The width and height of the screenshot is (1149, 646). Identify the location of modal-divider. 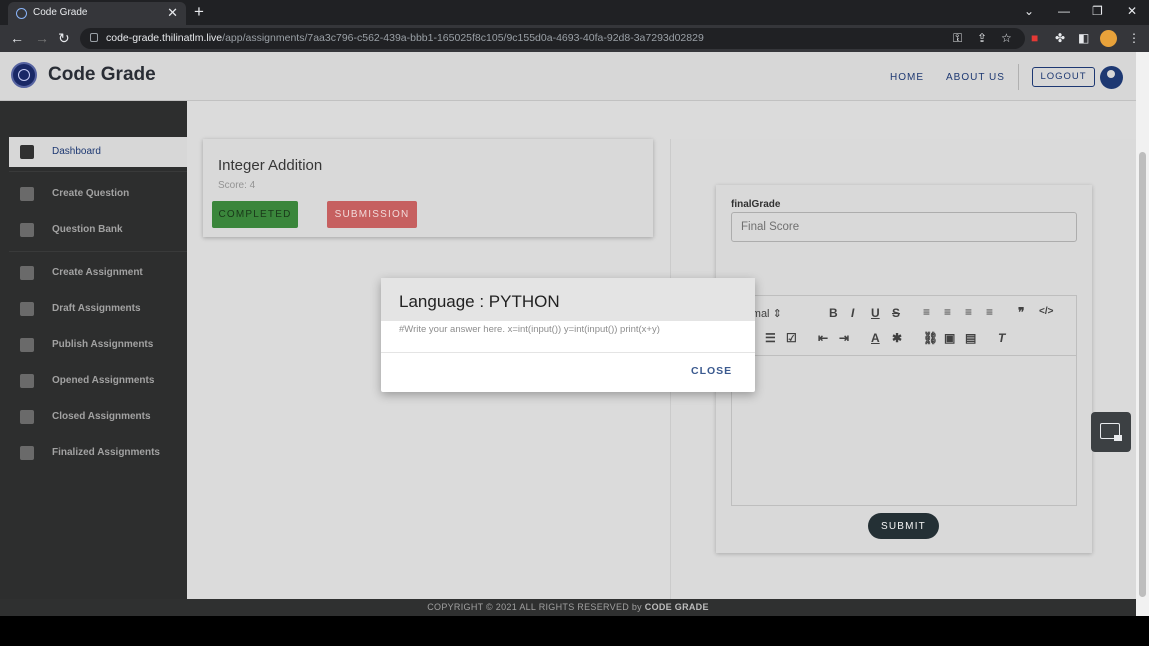
(568, 352).